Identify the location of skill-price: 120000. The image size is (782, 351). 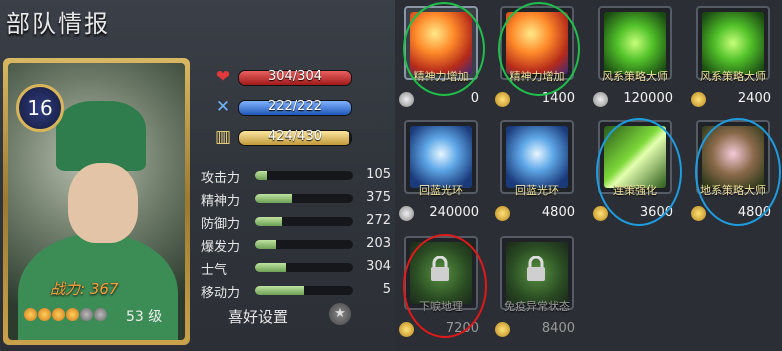
(648, 98).